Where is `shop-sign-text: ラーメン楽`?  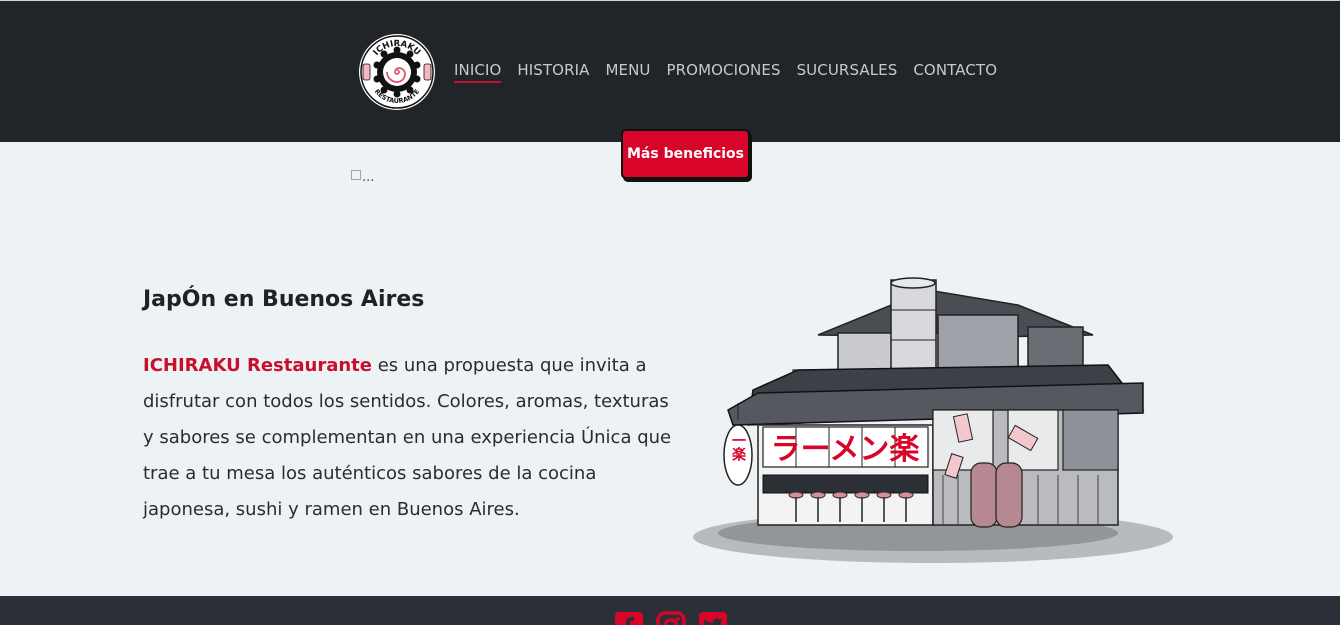
shop-sign-text: ラーメン楽 is located at coordinates (845, 449).